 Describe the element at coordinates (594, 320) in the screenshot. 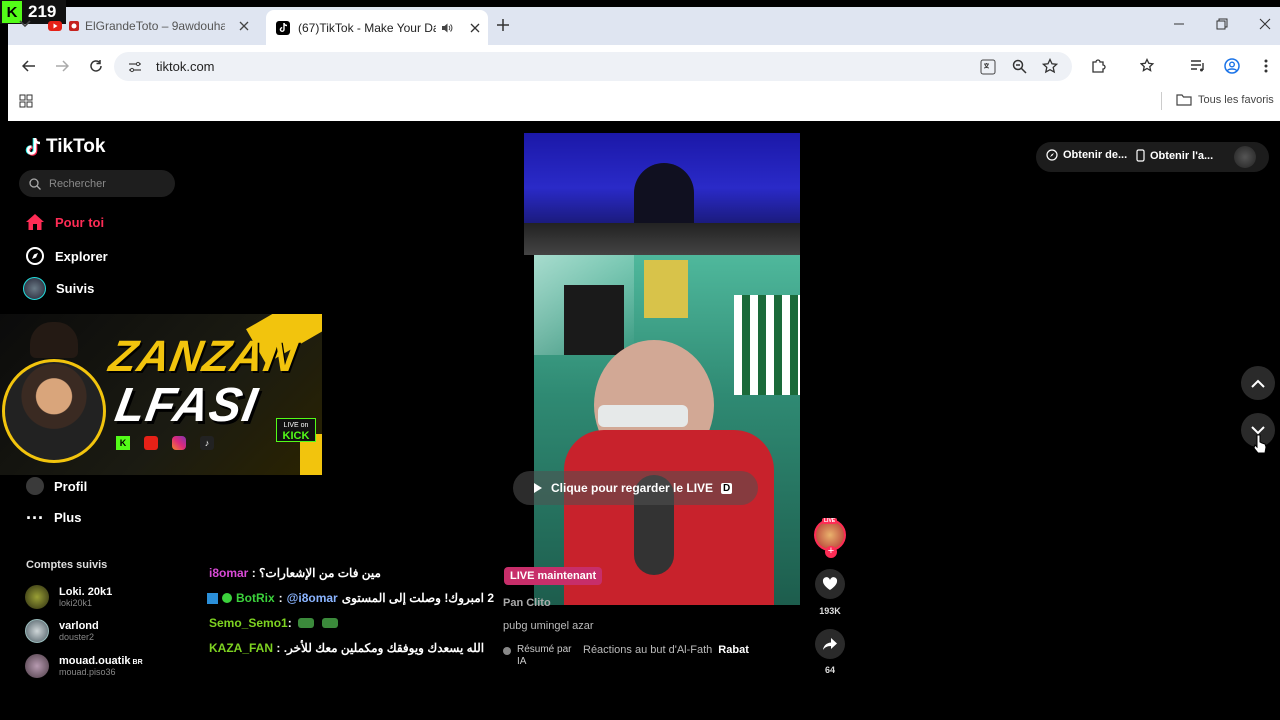

I see `jersey-black` at that location.